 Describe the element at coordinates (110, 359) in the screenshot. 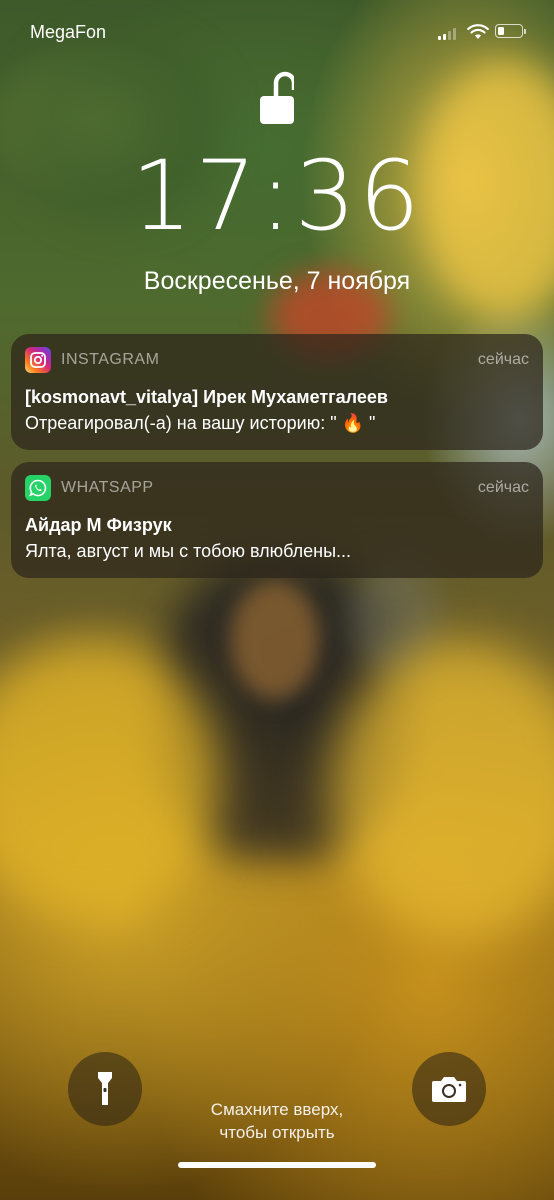

I see `notification-app-name: INSTAGRAM` at that location.